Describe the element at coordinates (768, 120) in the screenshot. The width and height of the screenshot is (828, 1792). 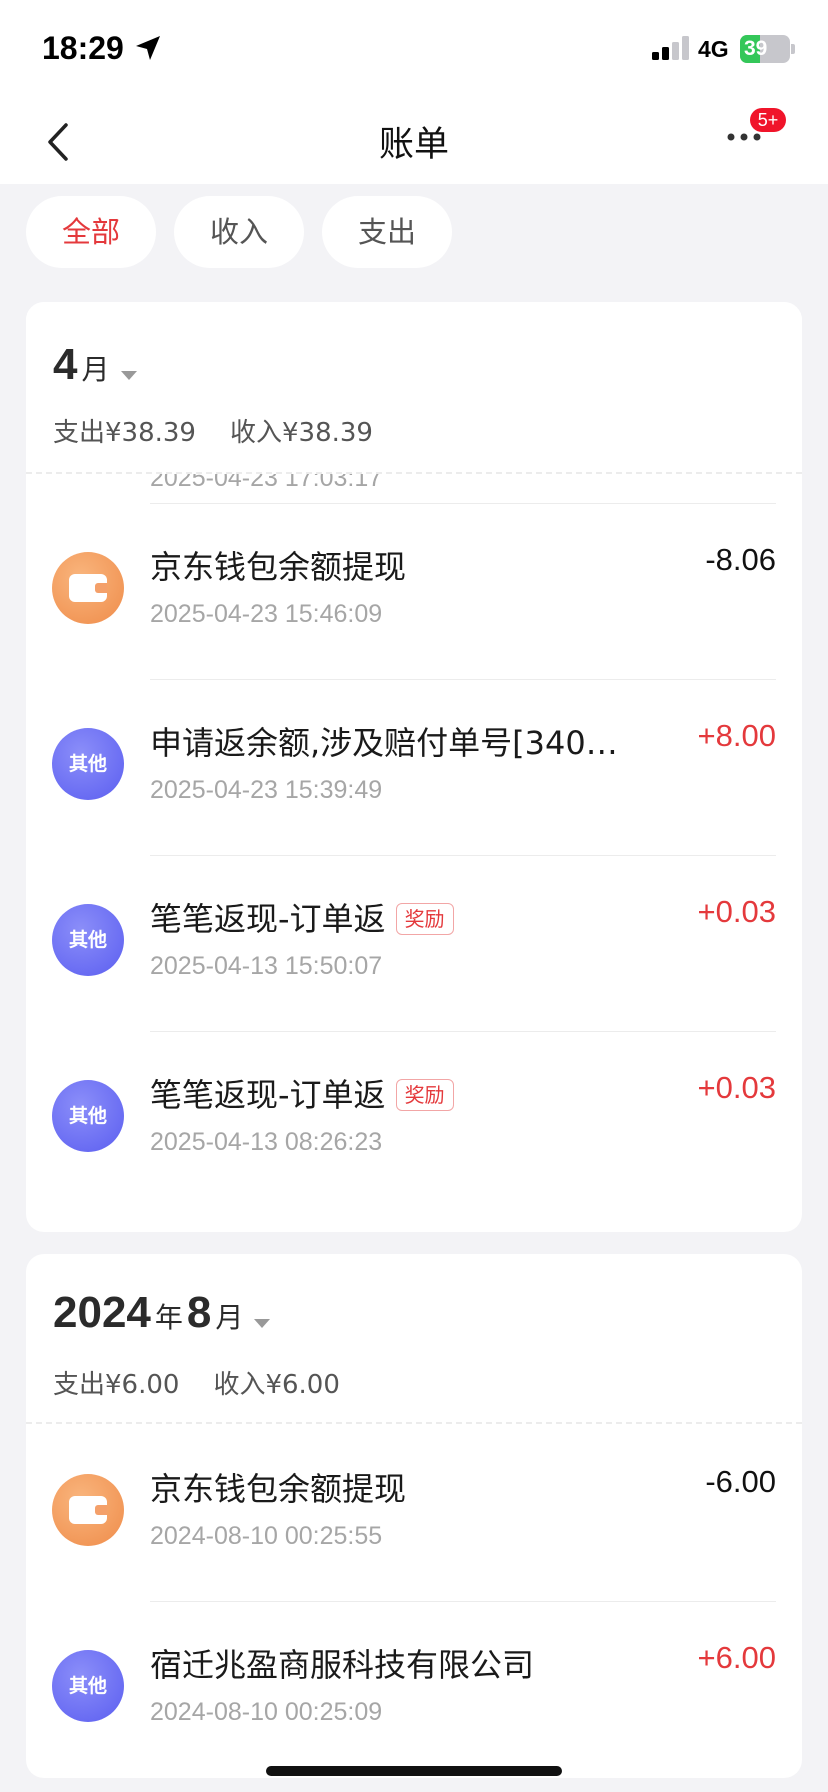
I see `notification-badge: 5+` at that location.